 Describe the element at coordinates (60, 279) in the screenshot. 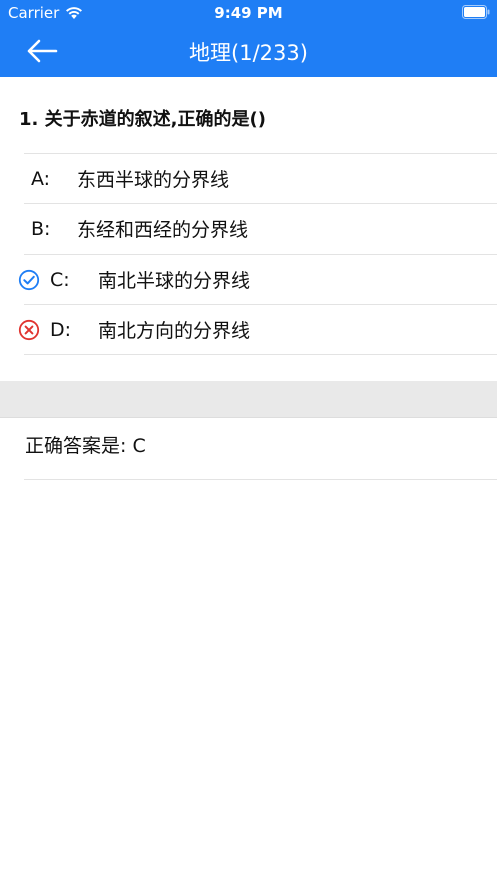

I see `option-letter: C:` at that location.